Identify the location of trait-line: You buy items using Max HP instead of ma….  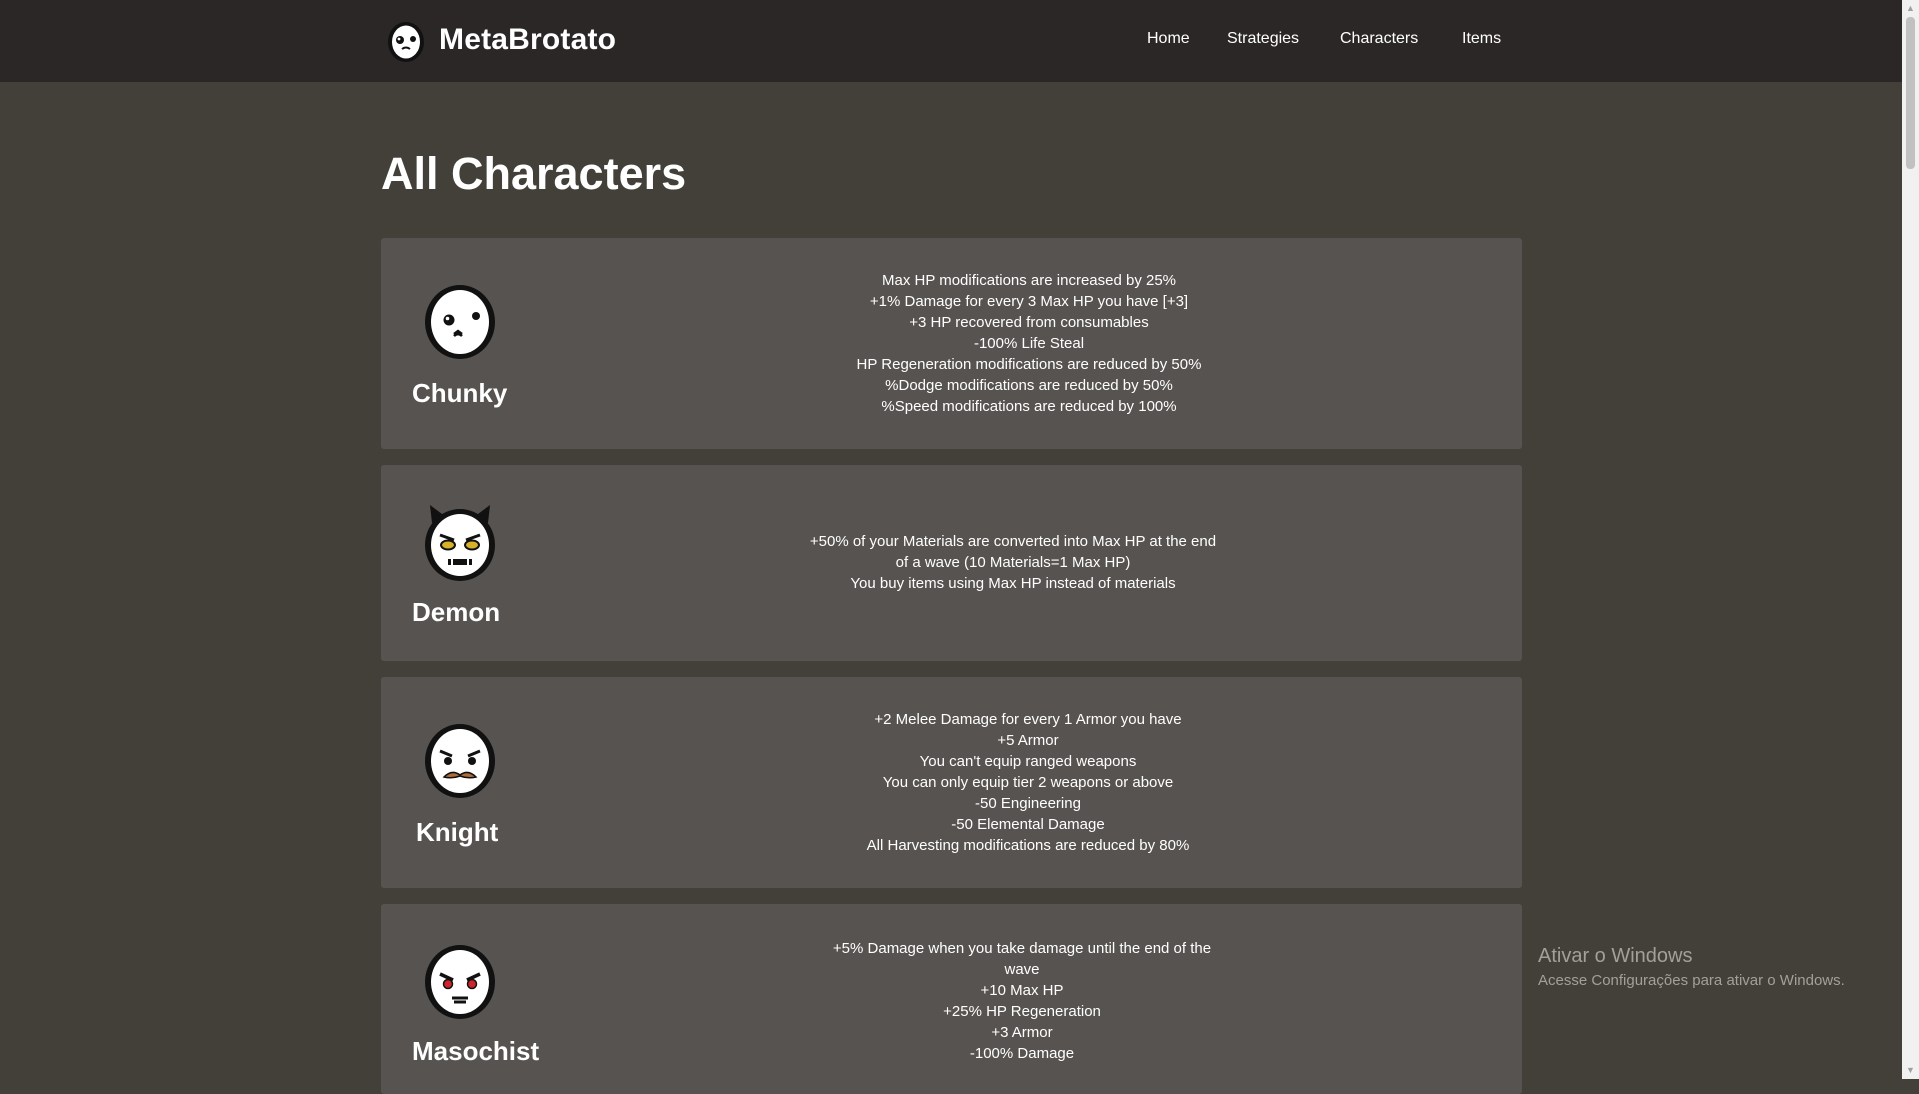
(1013, 583).